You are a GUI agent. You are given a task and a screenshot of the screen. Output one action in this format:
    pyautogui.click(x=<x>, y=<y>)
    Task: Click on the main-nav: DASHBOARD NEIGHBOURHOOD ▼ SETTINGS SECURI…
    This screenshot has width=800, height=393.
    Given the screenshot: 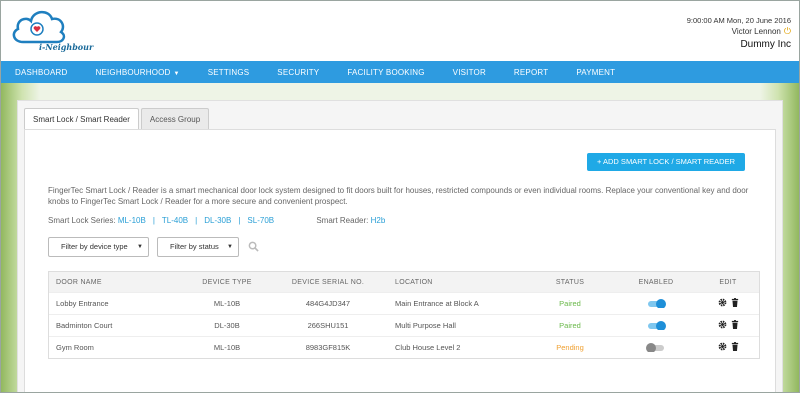 What is the action you would take?
    pyautogui.click(x=400, y=72)
    